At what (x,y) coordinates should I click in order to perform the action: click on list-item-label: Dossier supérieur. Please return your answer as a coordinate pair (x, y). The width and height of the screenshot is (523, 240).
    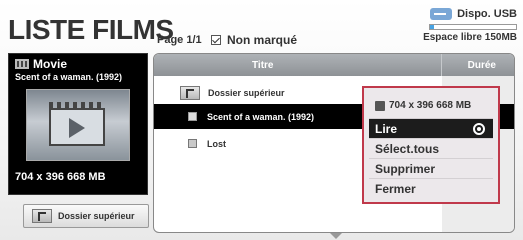
    Looking at the image, I should click on (246, 92).